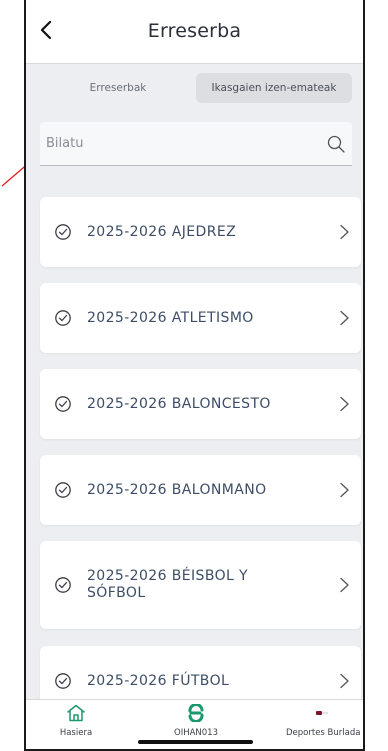  I want to click on bottom-nav: Hasiera OIHAN013 Deportes Burlada, so click(194, 724).